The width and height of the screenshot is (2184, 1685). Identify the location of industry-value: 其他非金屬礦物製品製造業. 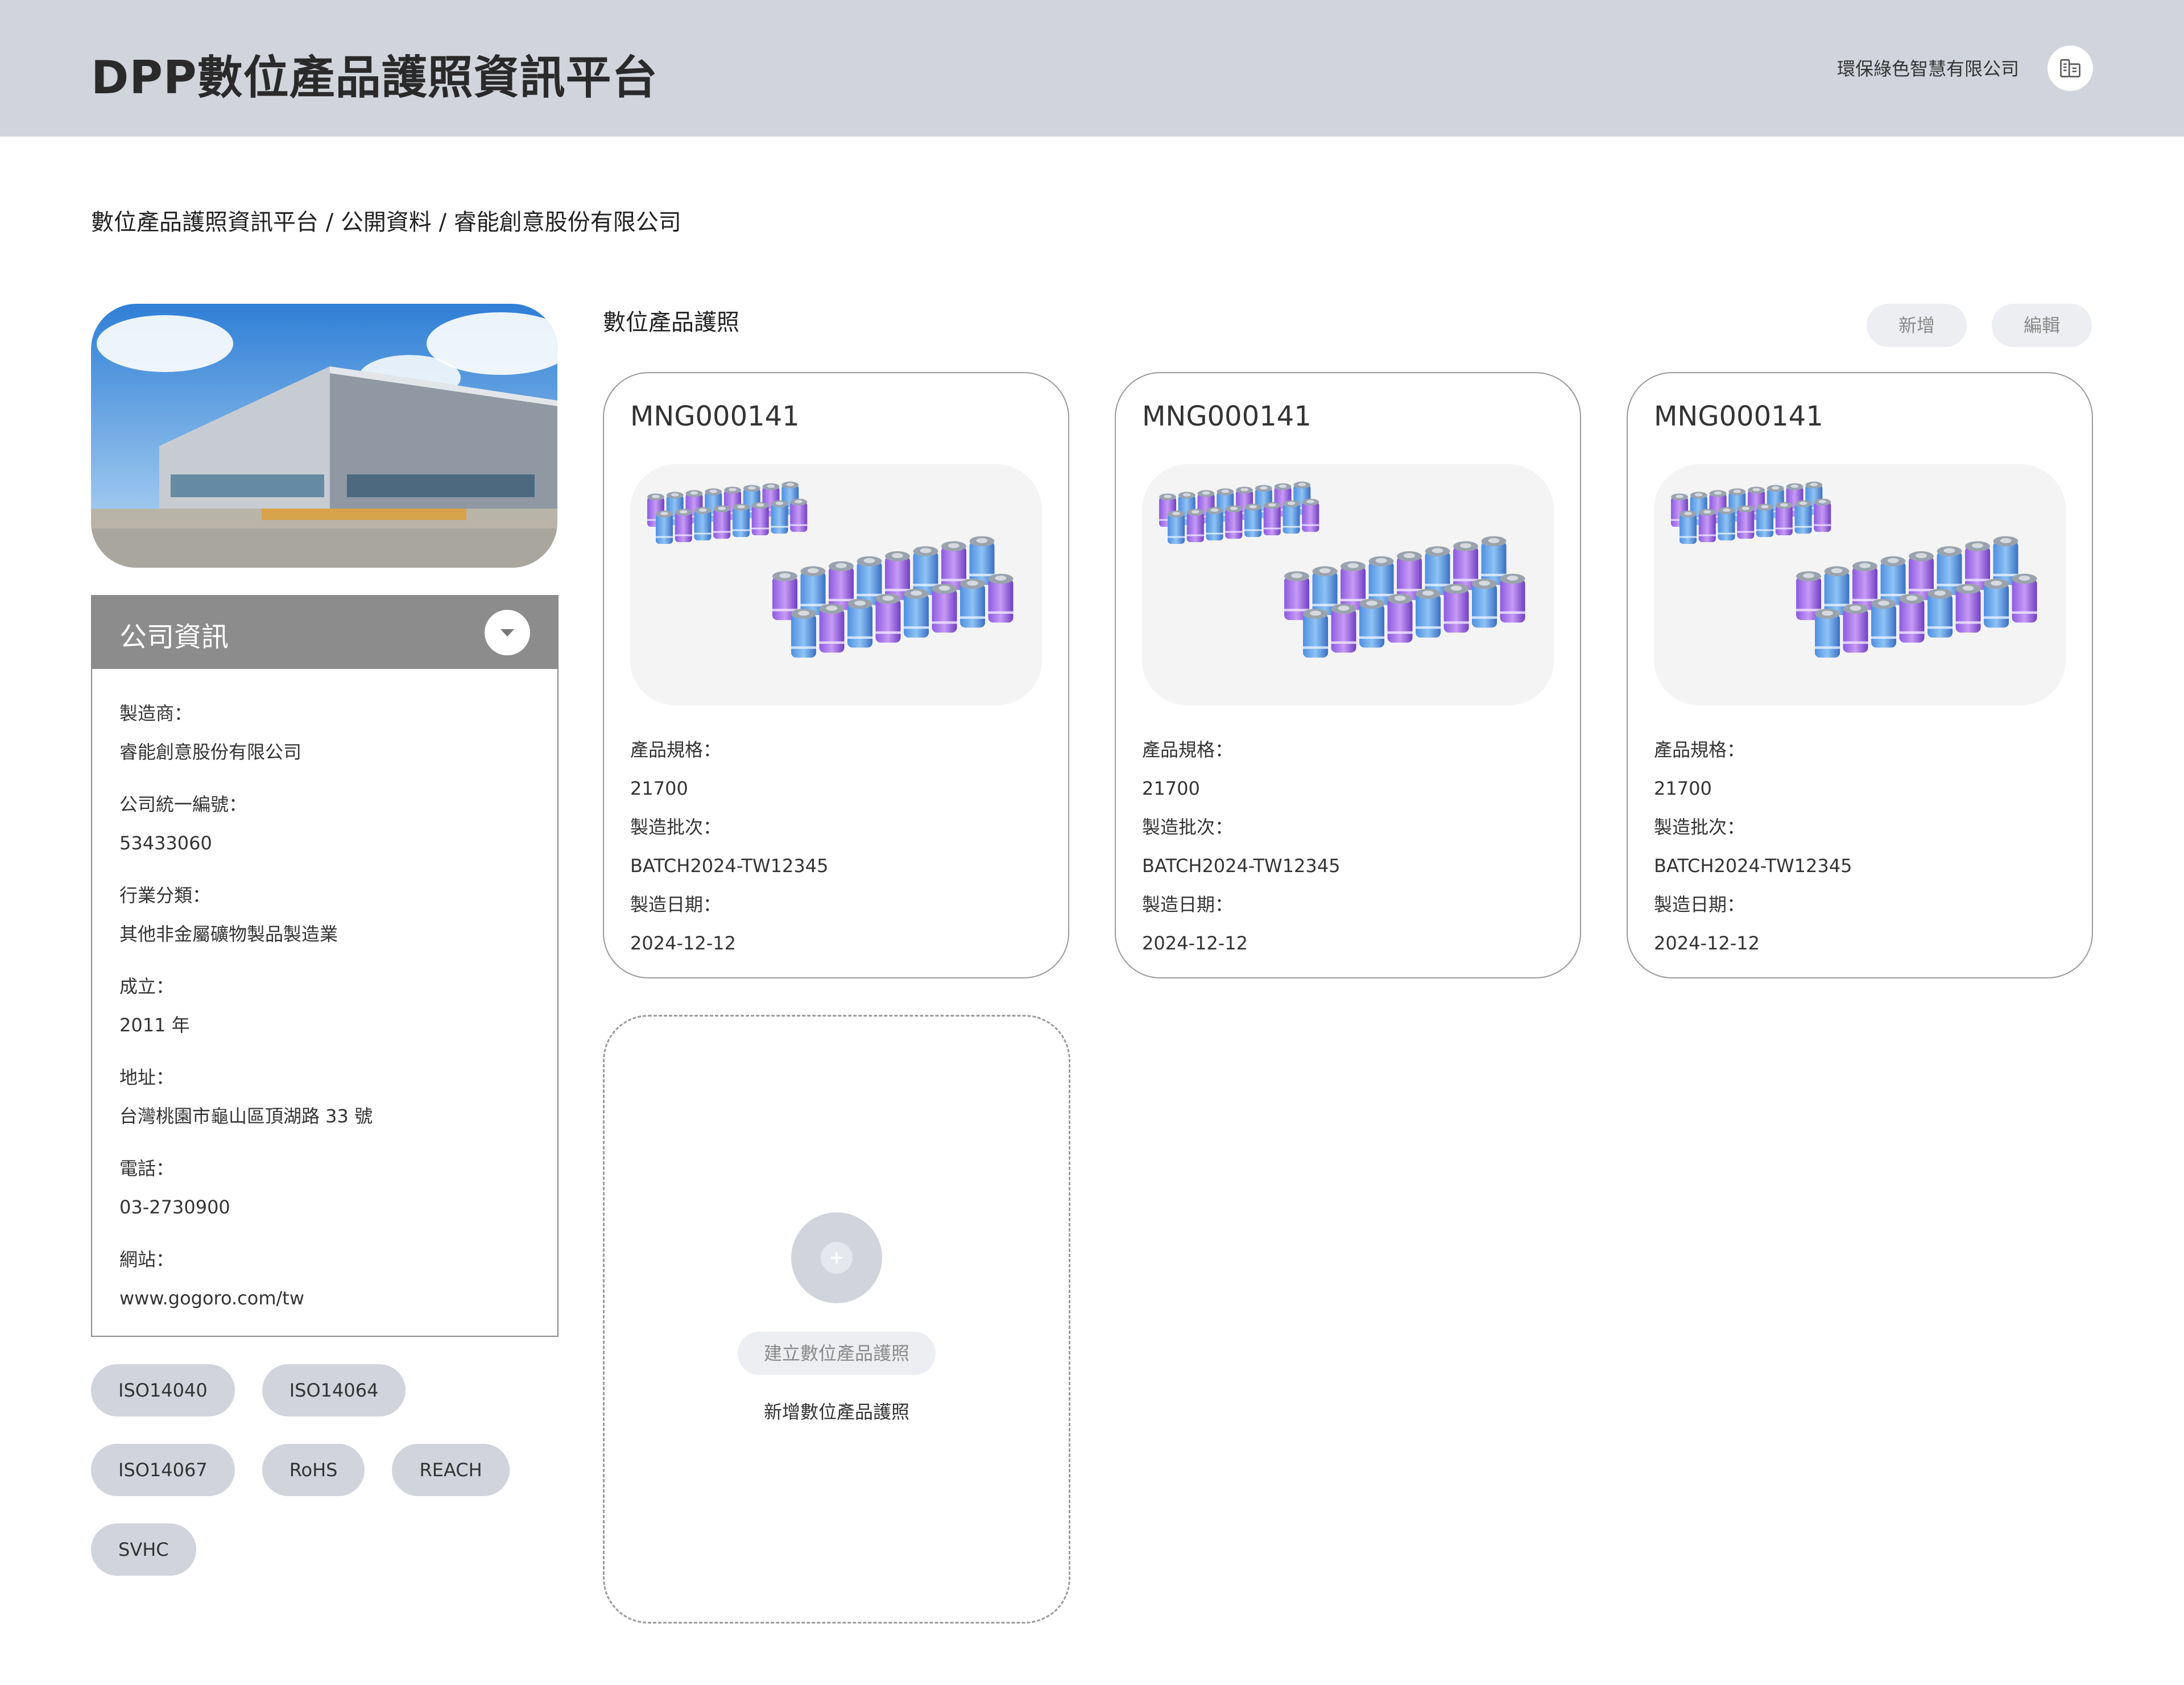
(228, 934).